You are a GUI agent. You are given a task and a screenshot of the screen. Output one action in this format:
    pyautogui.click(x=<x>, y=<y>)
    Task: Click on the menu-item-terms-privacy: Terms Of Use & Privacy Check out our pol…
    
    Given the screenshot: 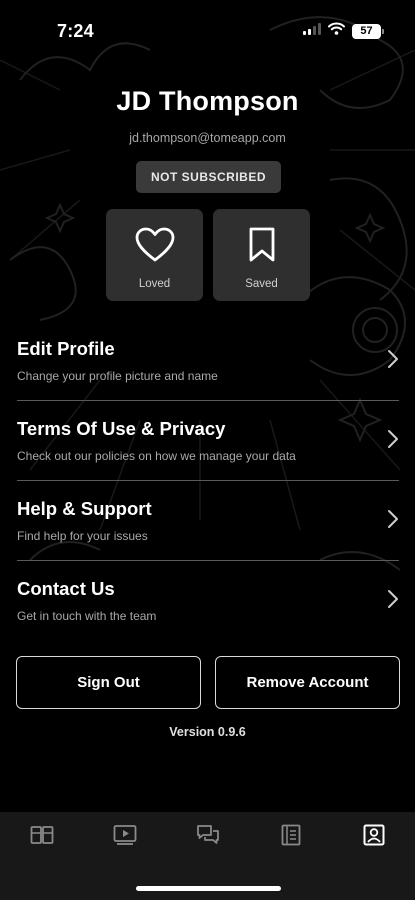 What is the action you would take?
    pyautogui.click(x=208, y=441)
    